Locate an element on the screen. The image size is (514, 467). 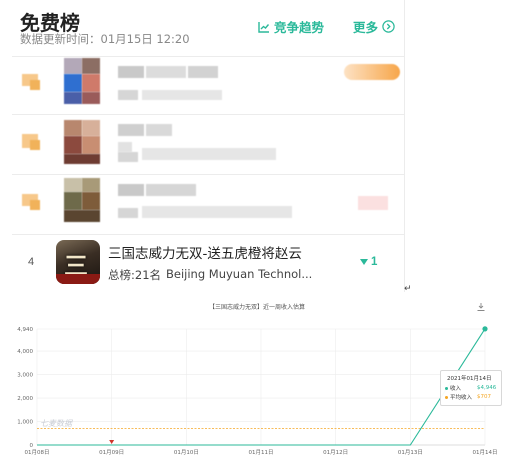
y-tick-label: 0 is located at coordinates (32, 446).